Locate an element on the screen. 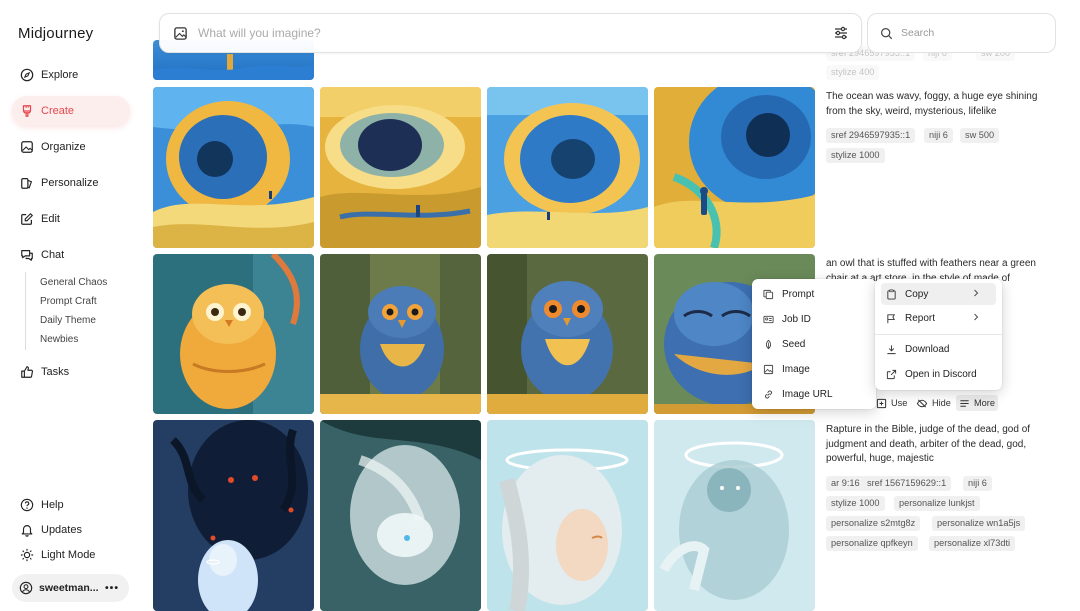 Image resolution: width=1080 pixels, height=611 pixels. open-in-discord-item: Open in Discord is located at coordinates (938, 374).